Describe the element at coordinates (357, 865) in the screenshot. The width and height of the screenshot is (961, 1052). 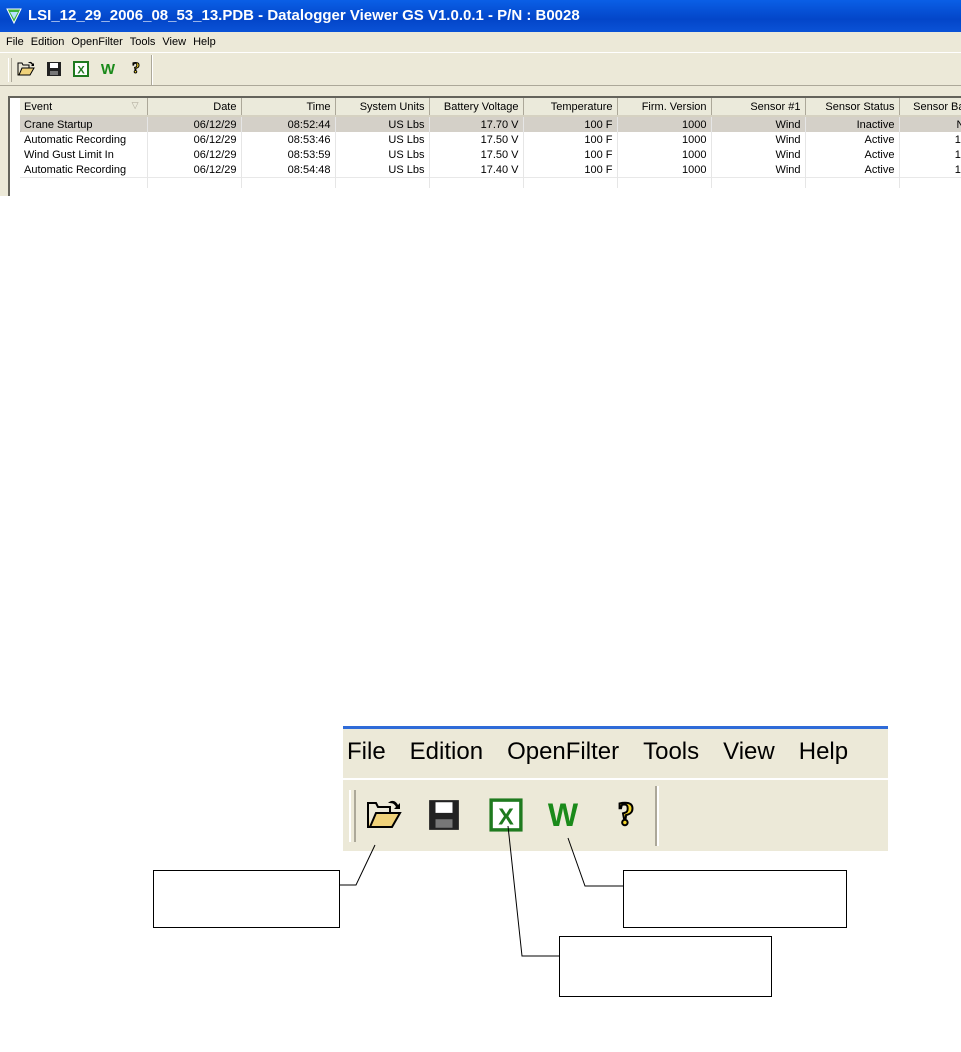
I see `leader-line-open` at that location.